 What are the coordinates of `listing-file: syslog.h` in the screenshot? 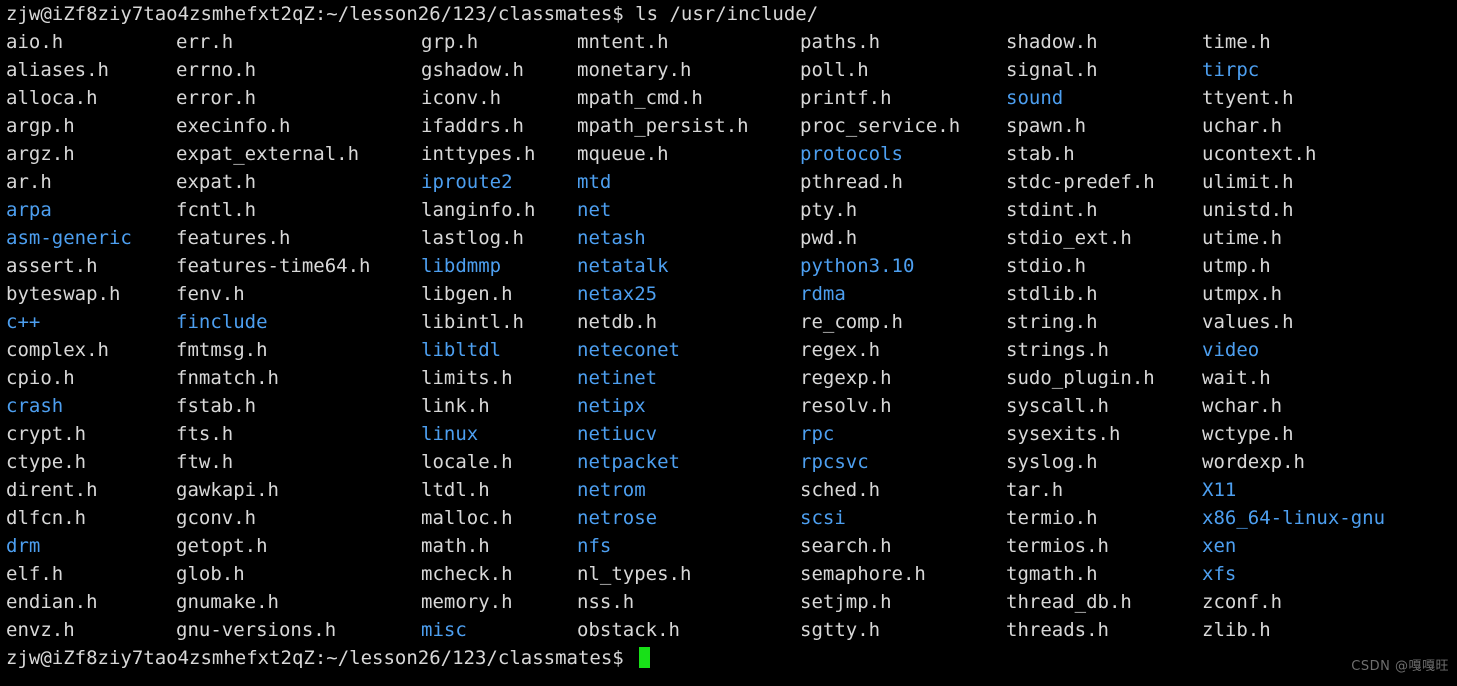 It's located at (1052, 462).